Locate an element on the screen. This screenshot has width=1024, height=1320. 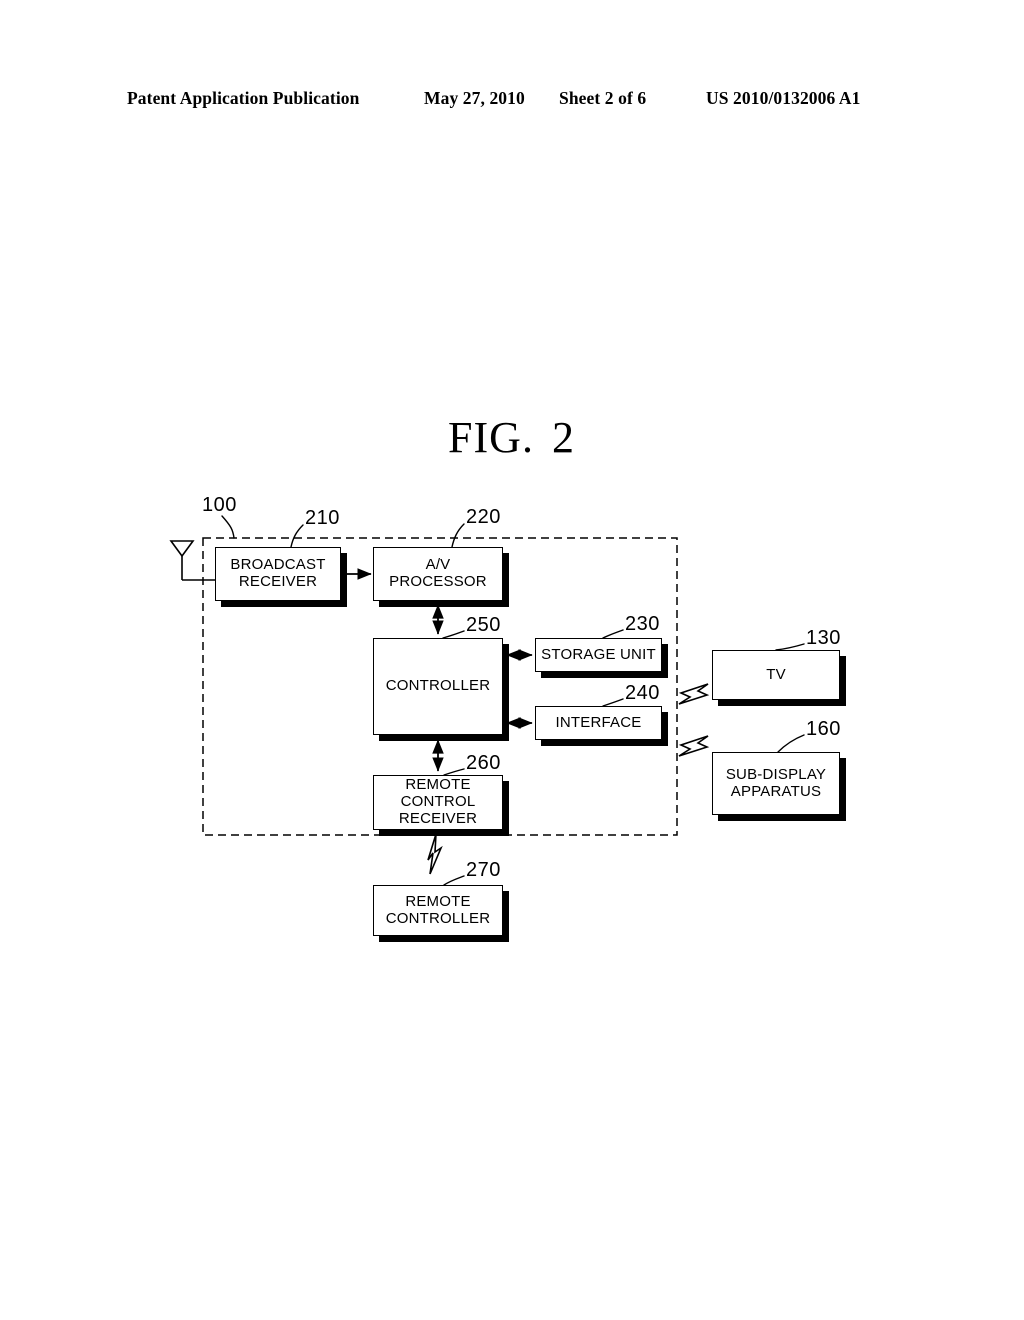
block-broadcast-receiver: BROADCAST RECEIVER is located at coordinates (278, 574).